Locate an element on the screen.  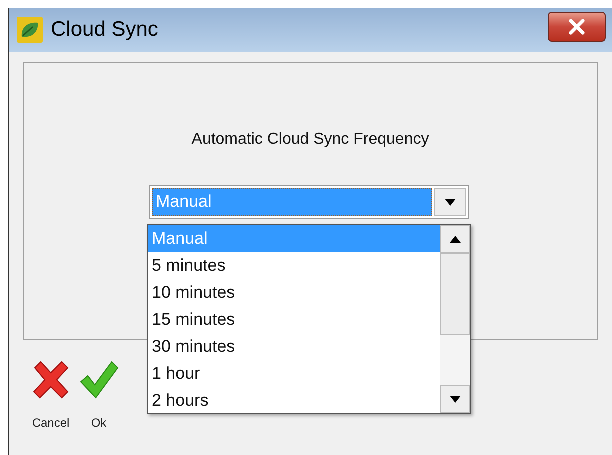
scroll-thumb is located at coordinates (455, 294).